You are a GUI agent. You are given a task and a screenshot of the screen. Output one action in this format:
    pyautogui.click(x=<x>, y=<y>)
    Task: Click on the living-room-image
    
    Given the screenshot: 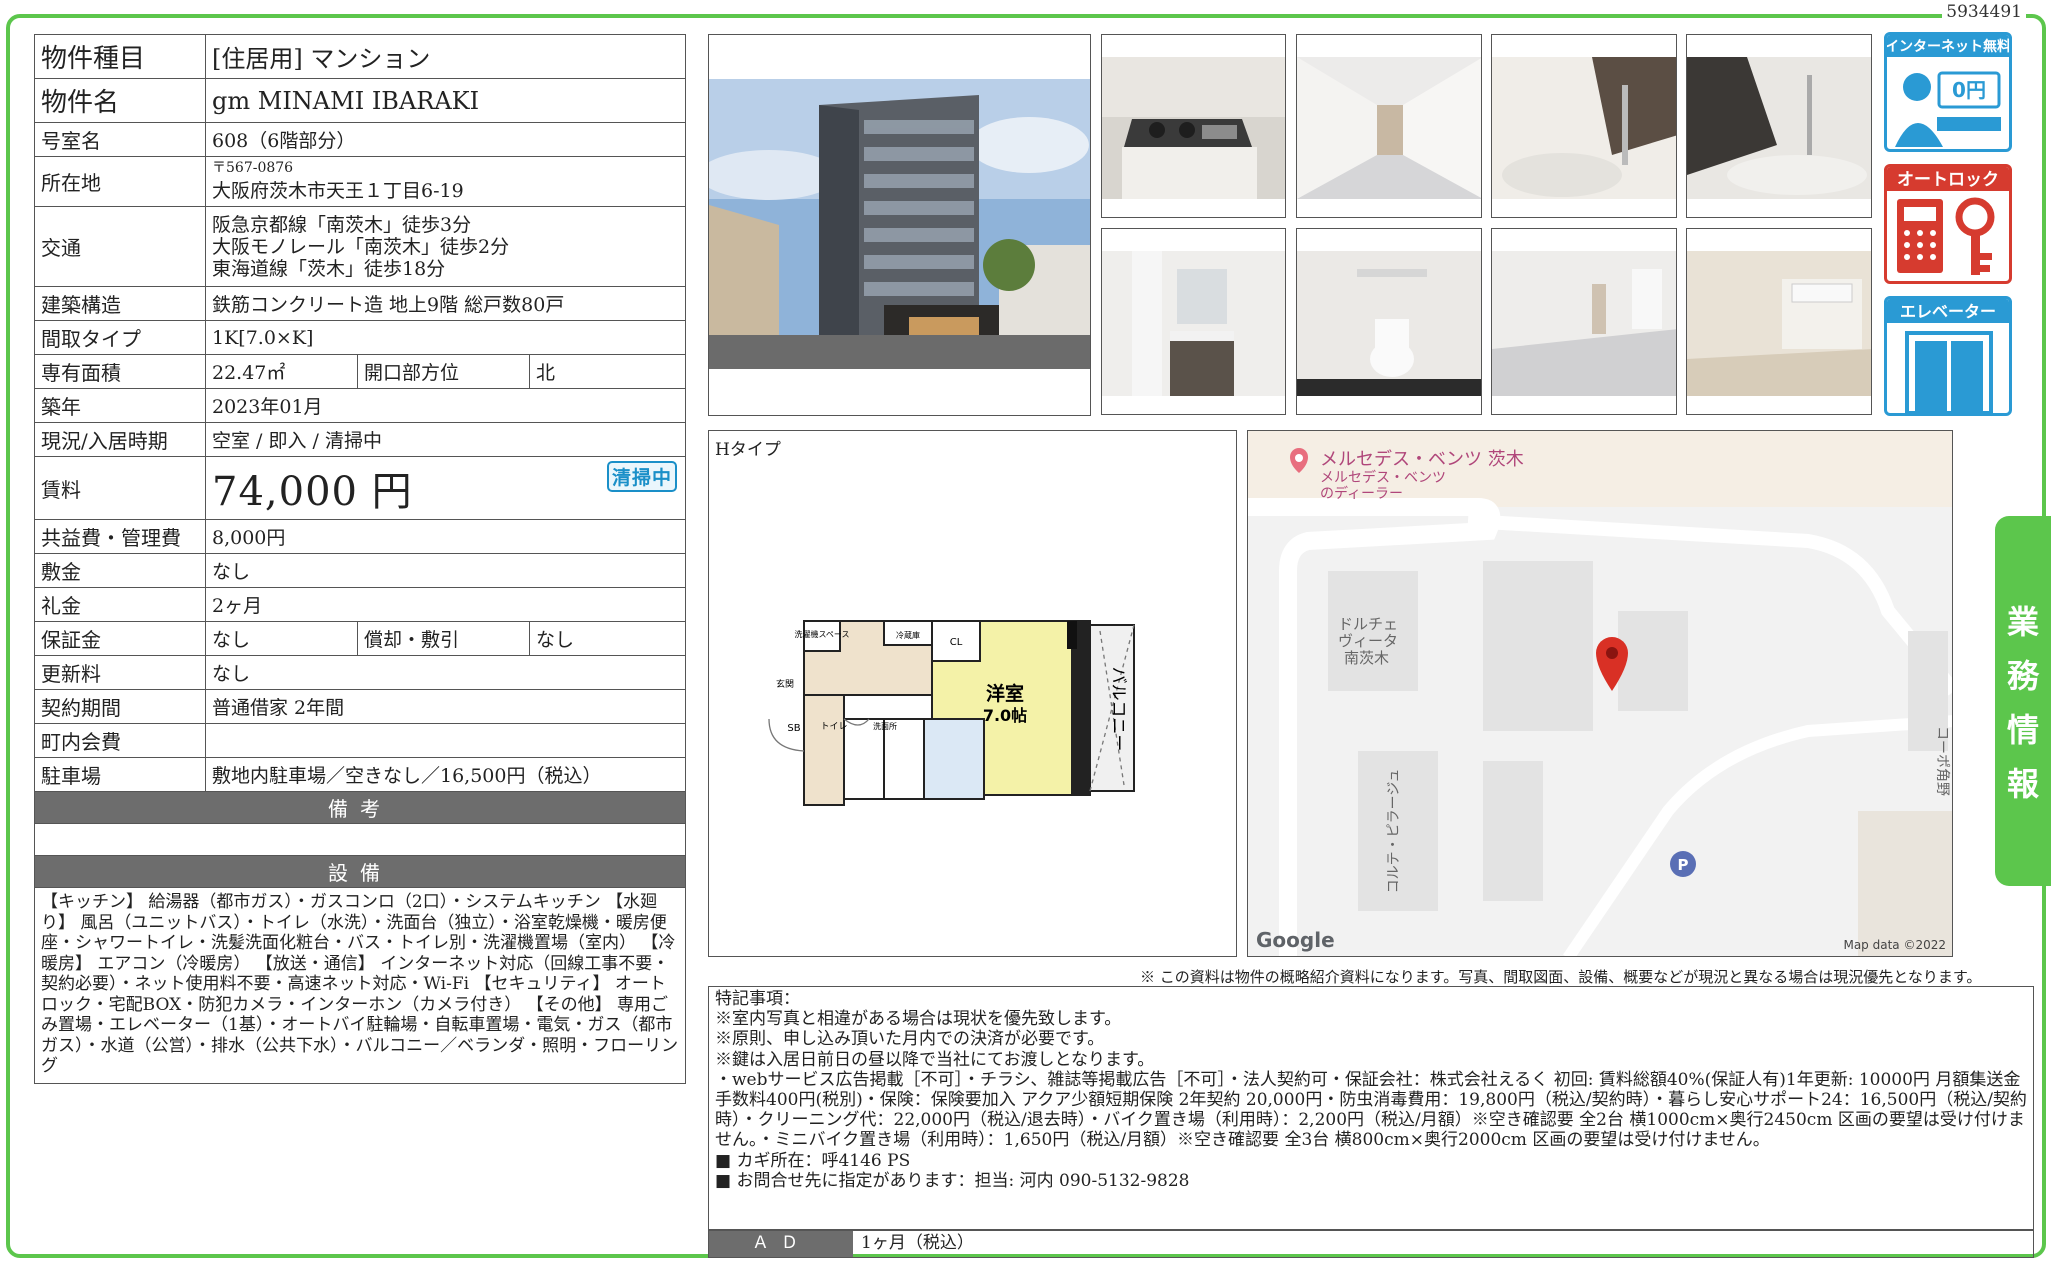 What is the action you would take?
    pyautogui.click(x=1584, y=321)
    